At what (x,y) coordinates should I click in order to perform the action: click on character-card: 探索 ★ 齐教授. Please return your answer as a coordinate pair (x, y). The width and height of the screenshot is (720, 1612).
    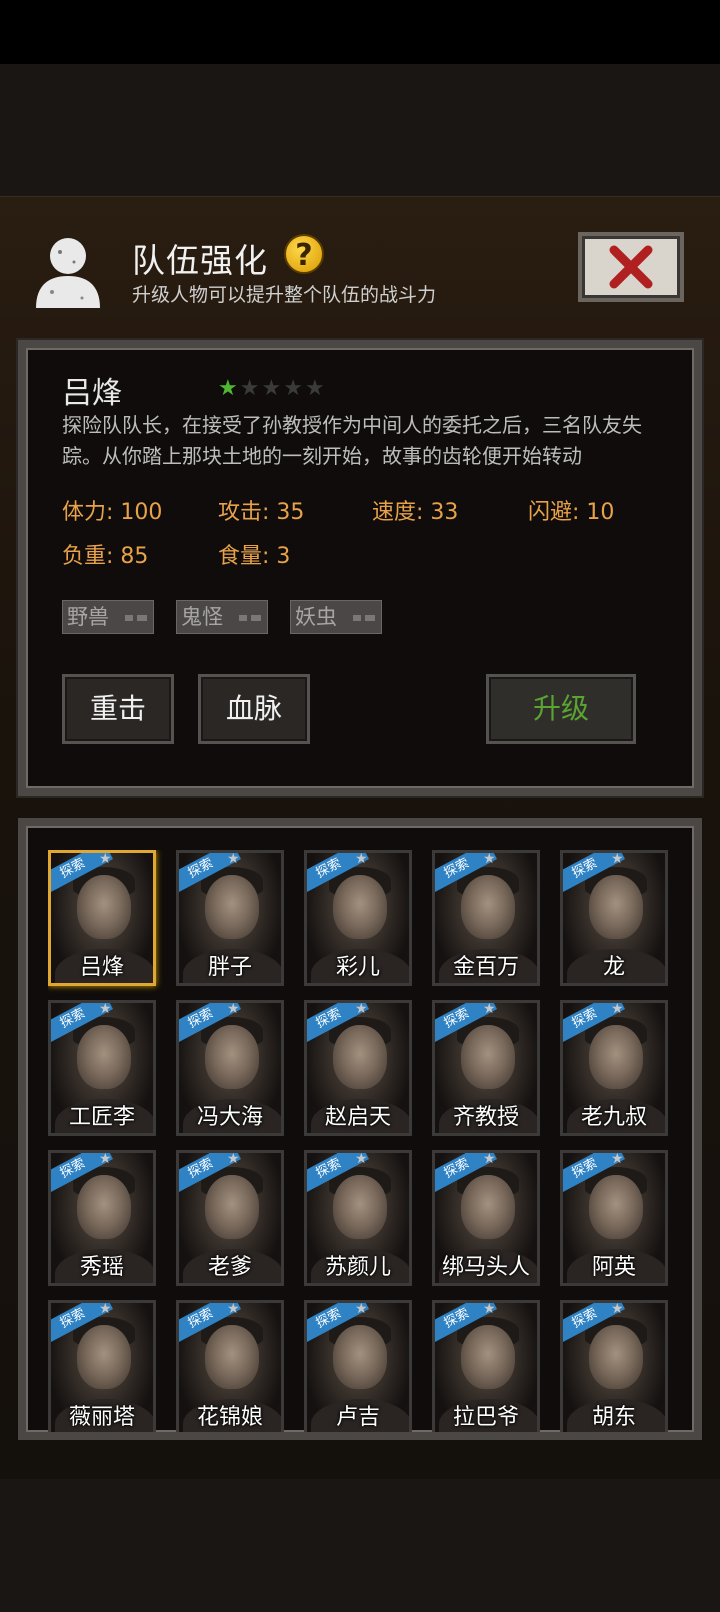
    Looking at the image, I should click on (486, 1068).